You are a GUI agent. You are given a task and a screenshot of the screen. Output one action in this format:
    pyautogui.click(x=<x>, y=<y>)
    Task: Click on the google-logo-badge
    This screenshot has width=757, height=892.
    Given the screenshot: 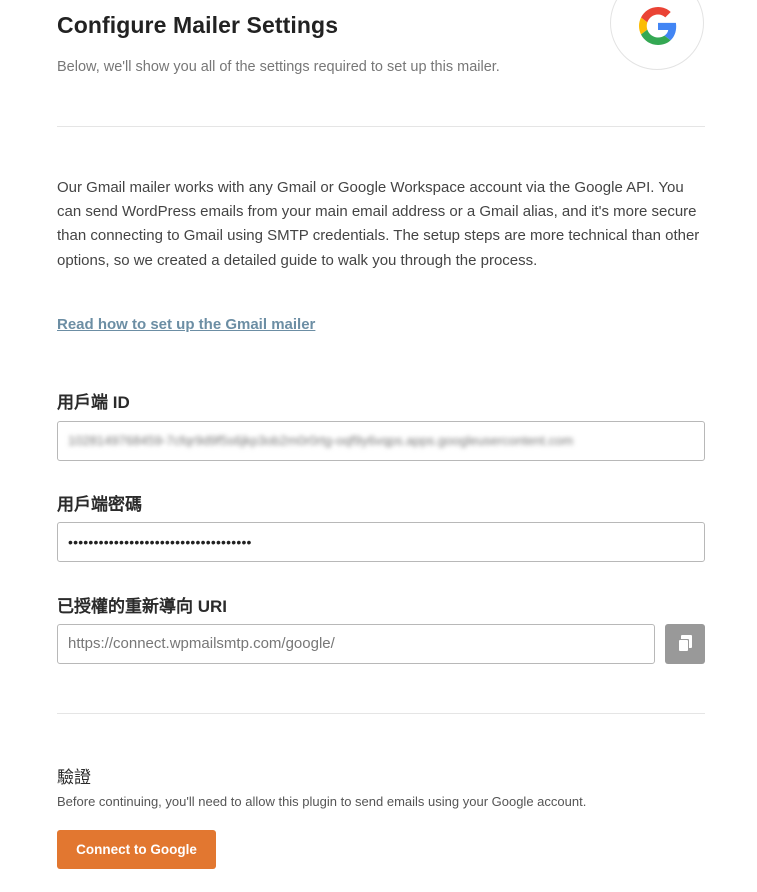 What is the action you would take?
    pyautogui.click(x=657, y=35)
    